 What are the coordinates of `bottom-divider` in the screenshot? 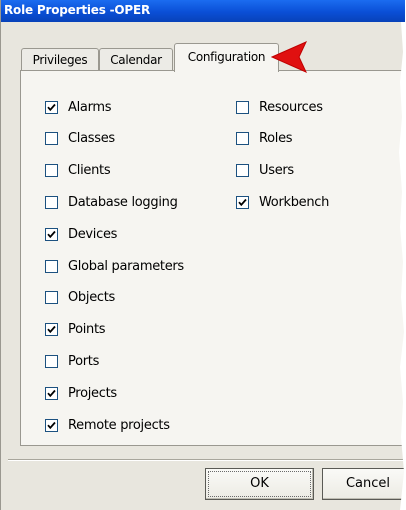 It's located at (206, 460).